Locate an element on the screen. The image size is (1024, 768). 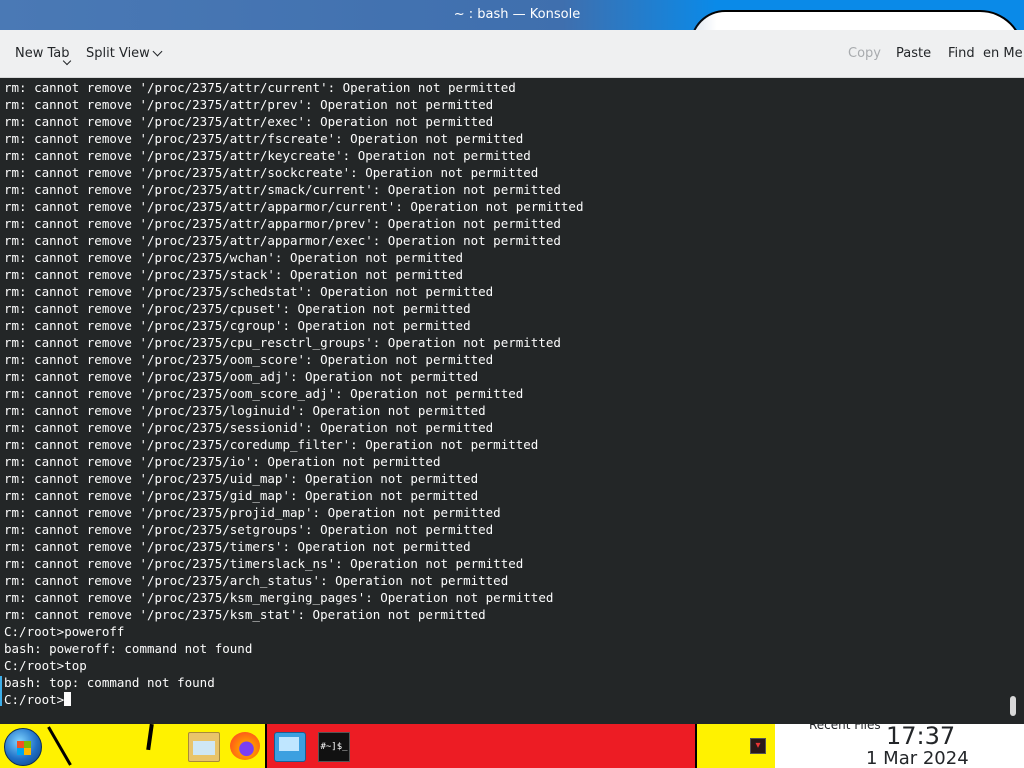
terminal-line: bash: poweroff: command not found is located at coordinates (128, 648).